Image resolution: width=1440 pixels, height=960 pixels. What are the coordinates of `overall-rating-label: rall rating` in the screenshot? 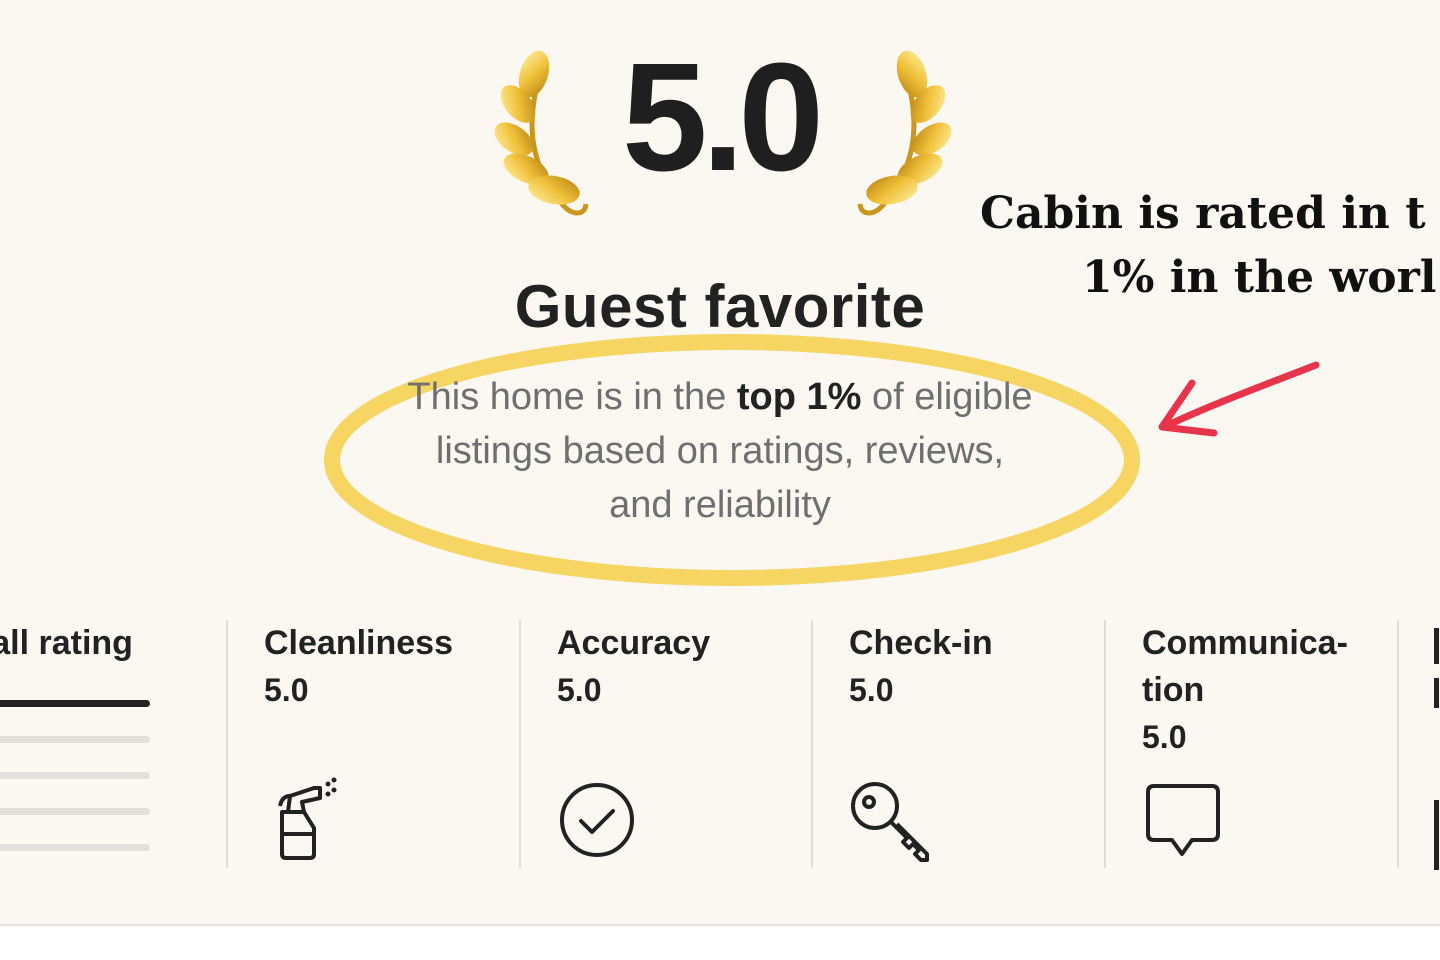 It's located at (66, 643).